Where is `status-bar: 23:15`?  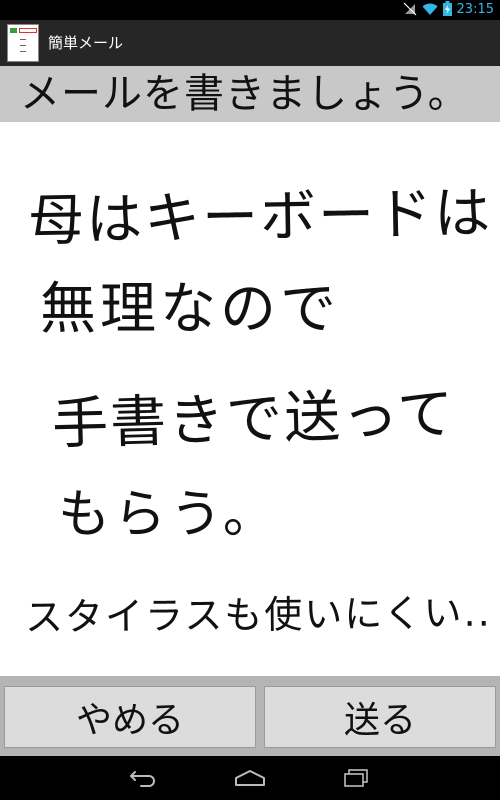 status-bar: 23:15 is located at coordinates (250, 10).